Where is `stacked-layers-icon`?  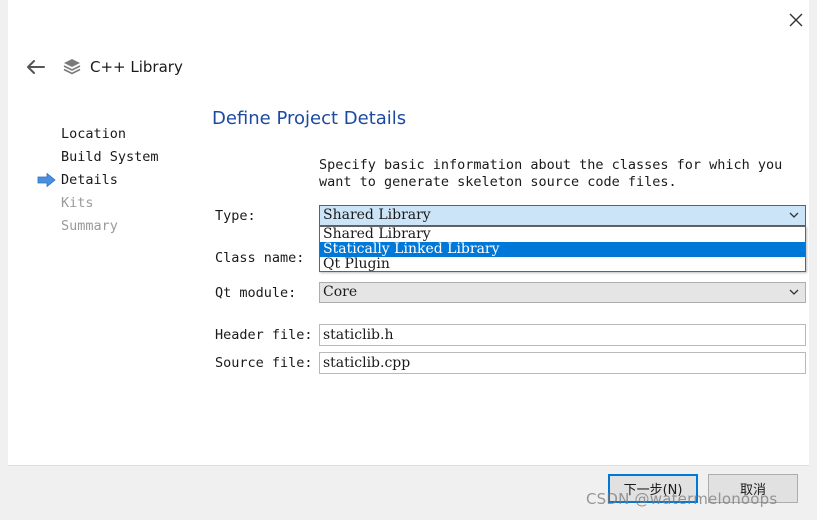
stacked-layers-icon is located at coordinates (72, 67).